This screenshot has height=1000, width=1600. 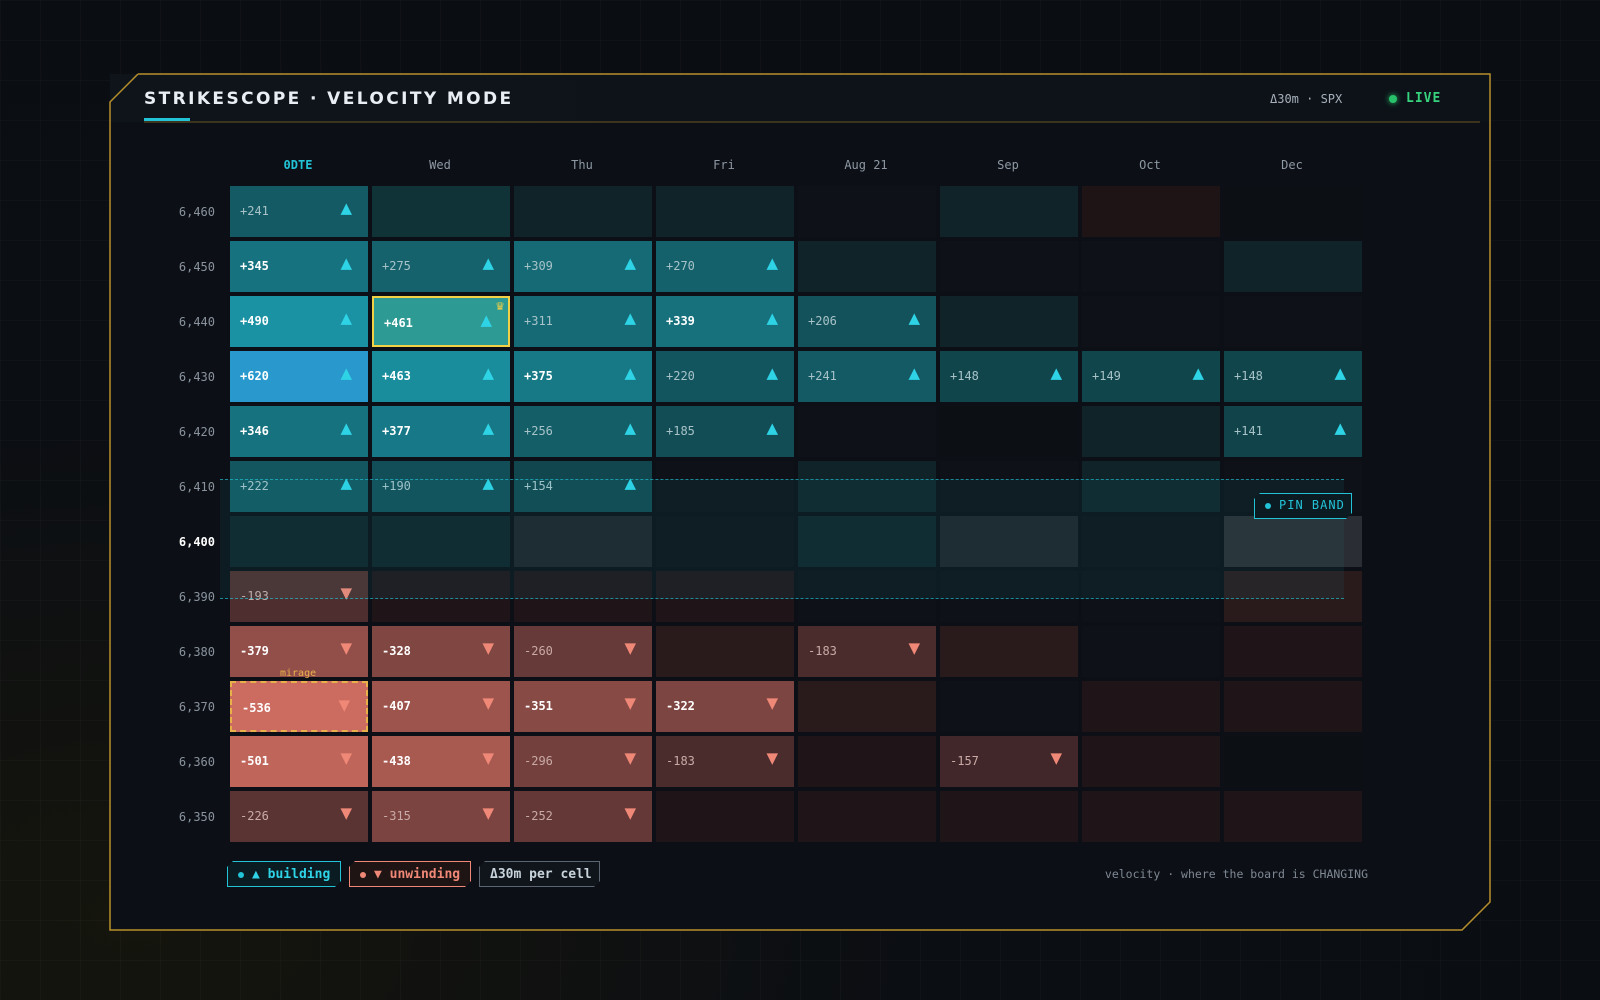 What do you see at coordinates (725, 321) in the screenshot?
I see `heatmap-cell: +339 ▲` at bounding box center [725, 321].